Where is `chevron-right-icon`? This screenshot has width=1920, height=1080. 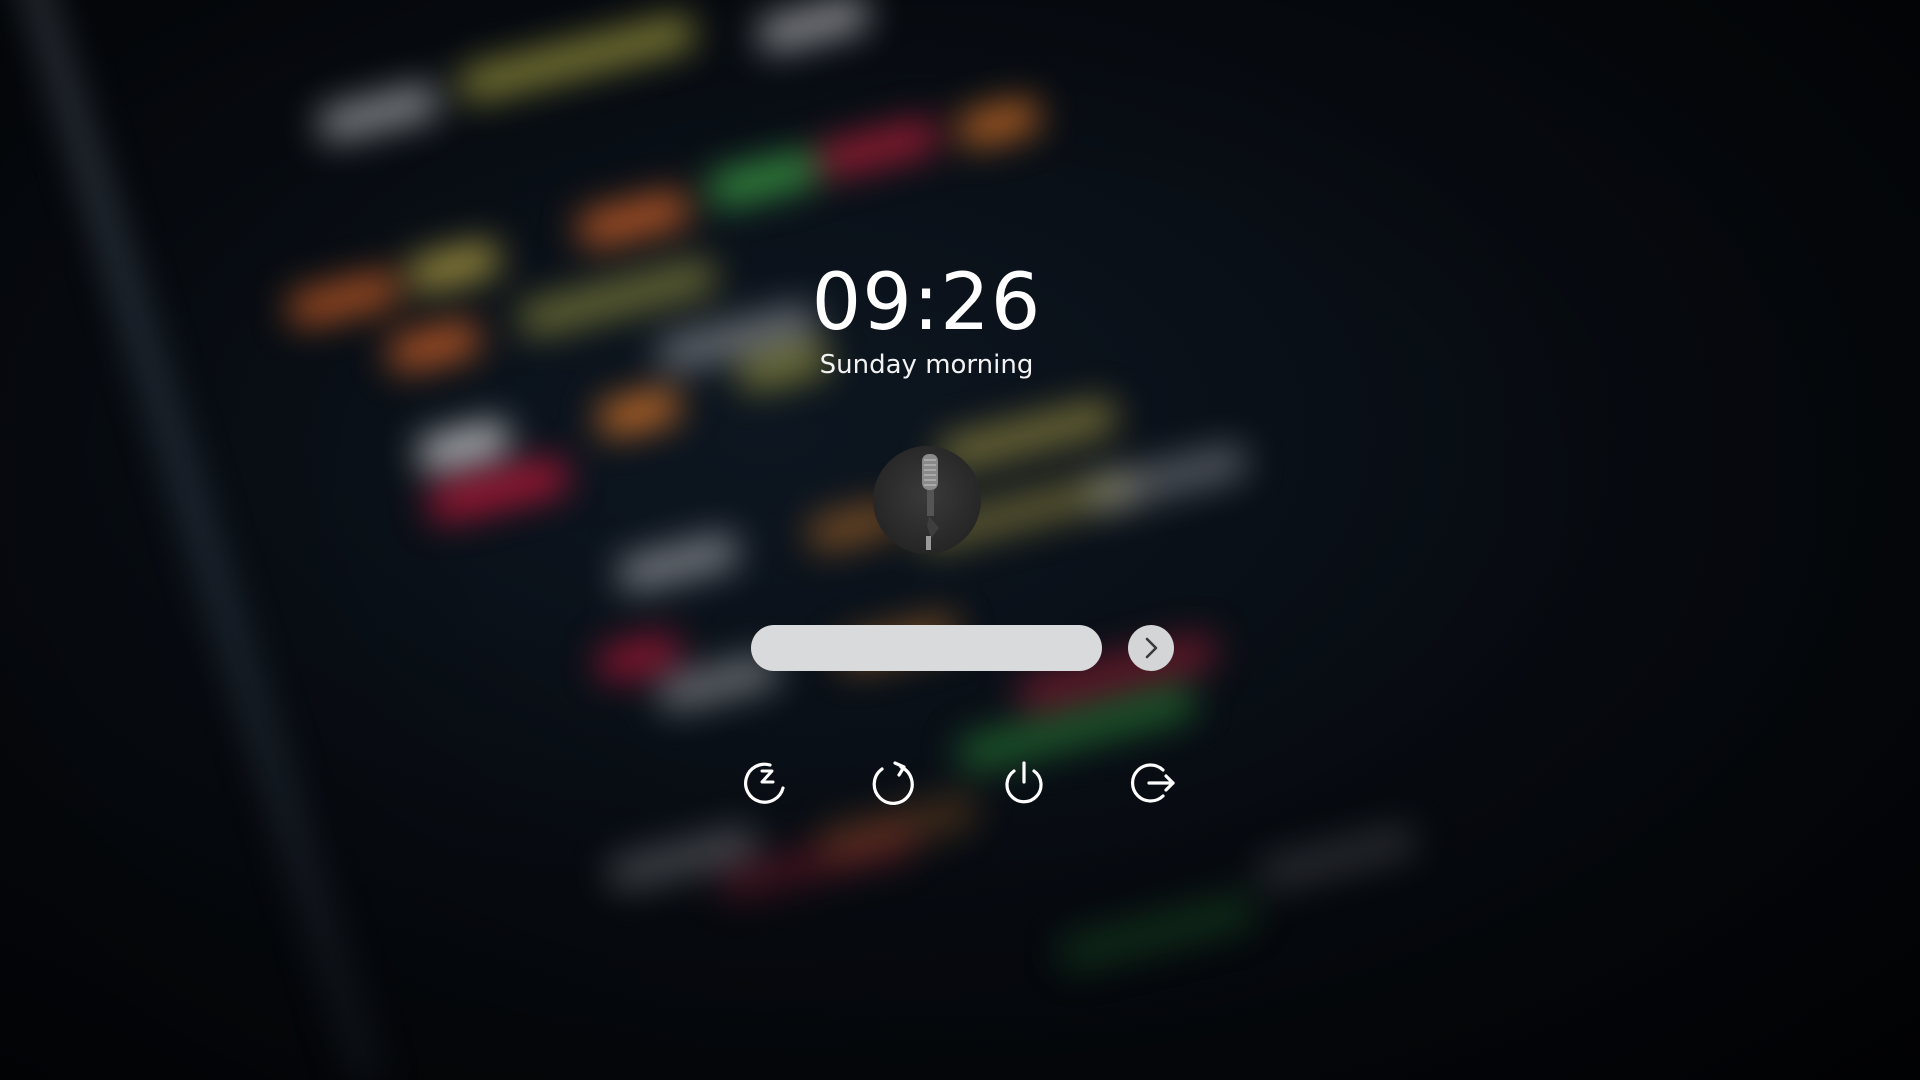 chevron-right-icon is located at coordinates (1151, 648).